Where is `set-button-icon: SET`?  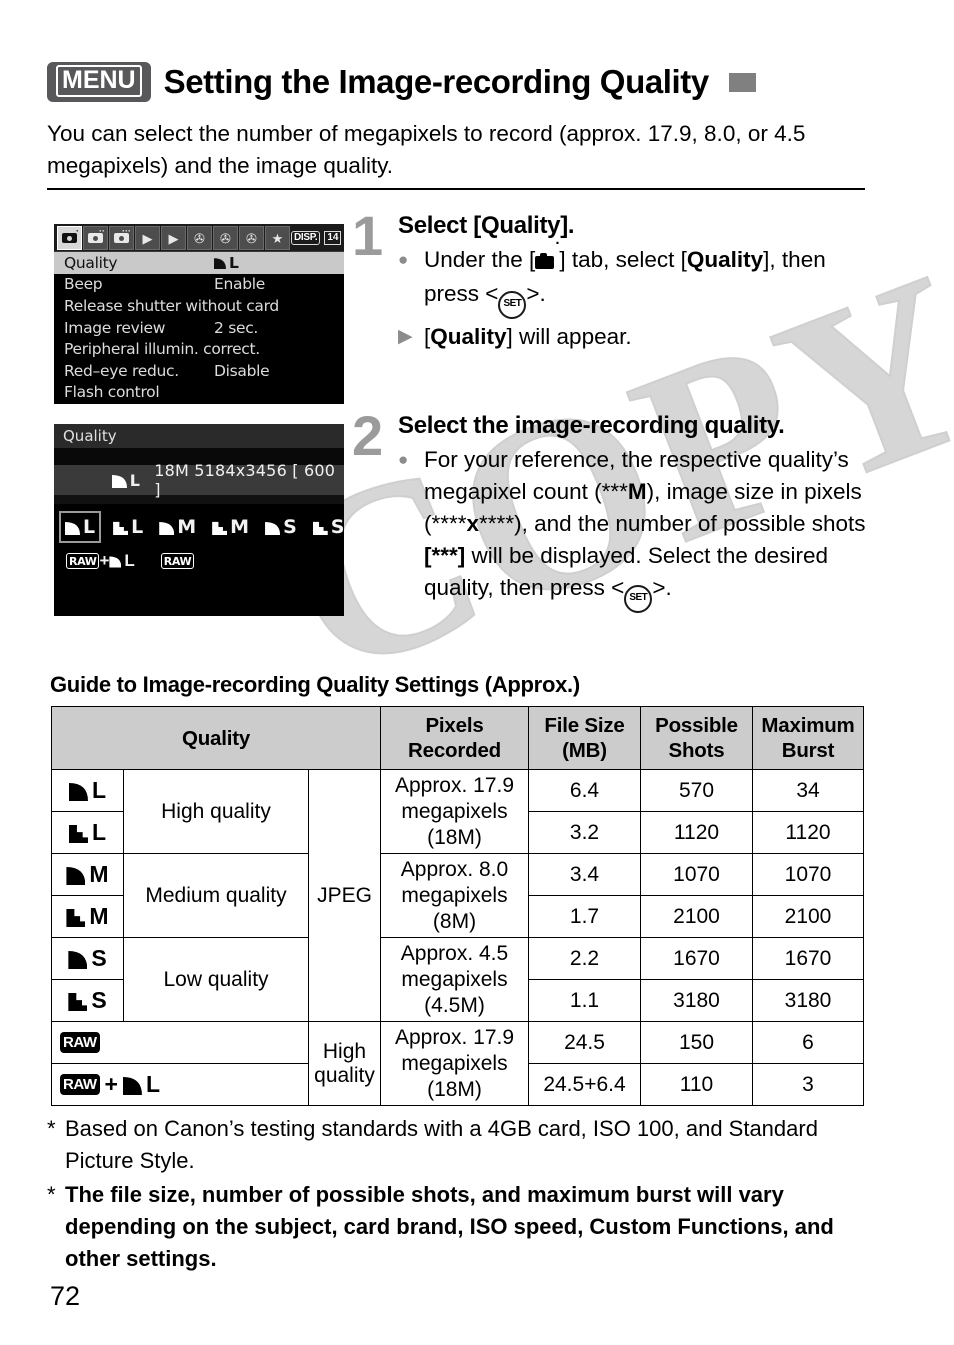
set-button-icon: SET is located at coordinates (512, 305).